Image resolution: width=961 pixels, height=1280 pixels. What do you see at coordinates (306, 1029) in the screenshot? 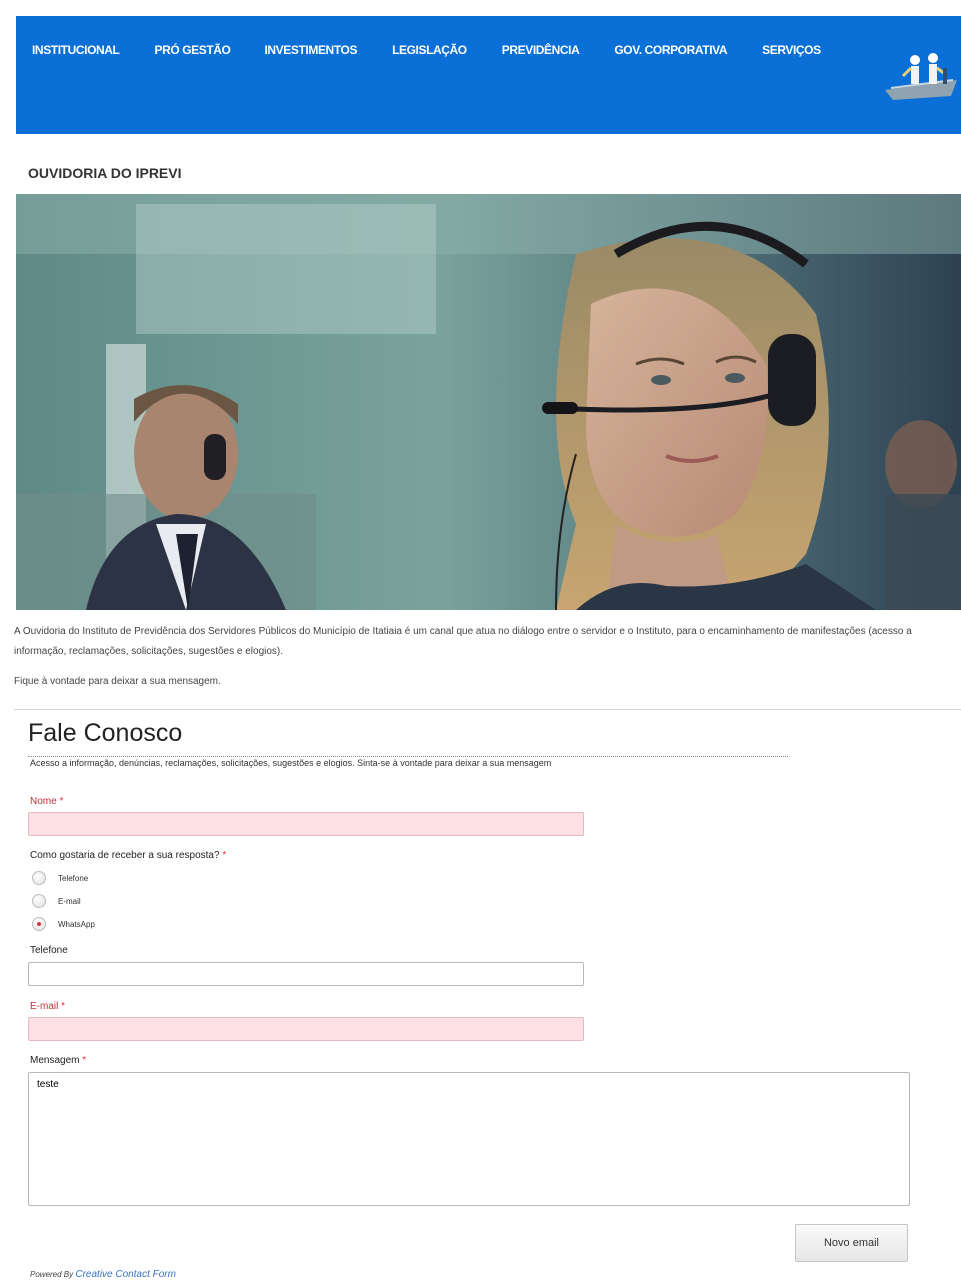
I see `email-input` at bounding box center [306, 1029].